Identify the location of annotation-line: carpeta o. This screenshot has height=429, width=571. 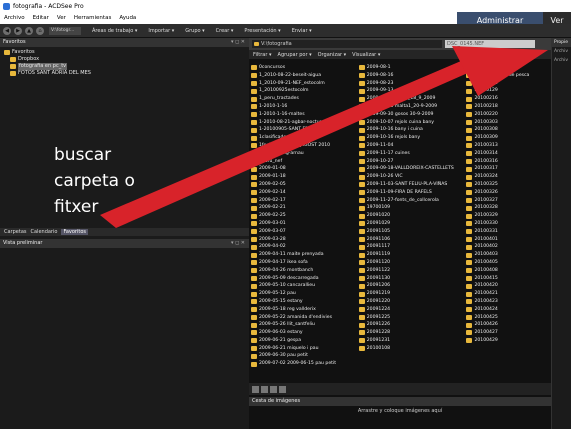
(94, 181).